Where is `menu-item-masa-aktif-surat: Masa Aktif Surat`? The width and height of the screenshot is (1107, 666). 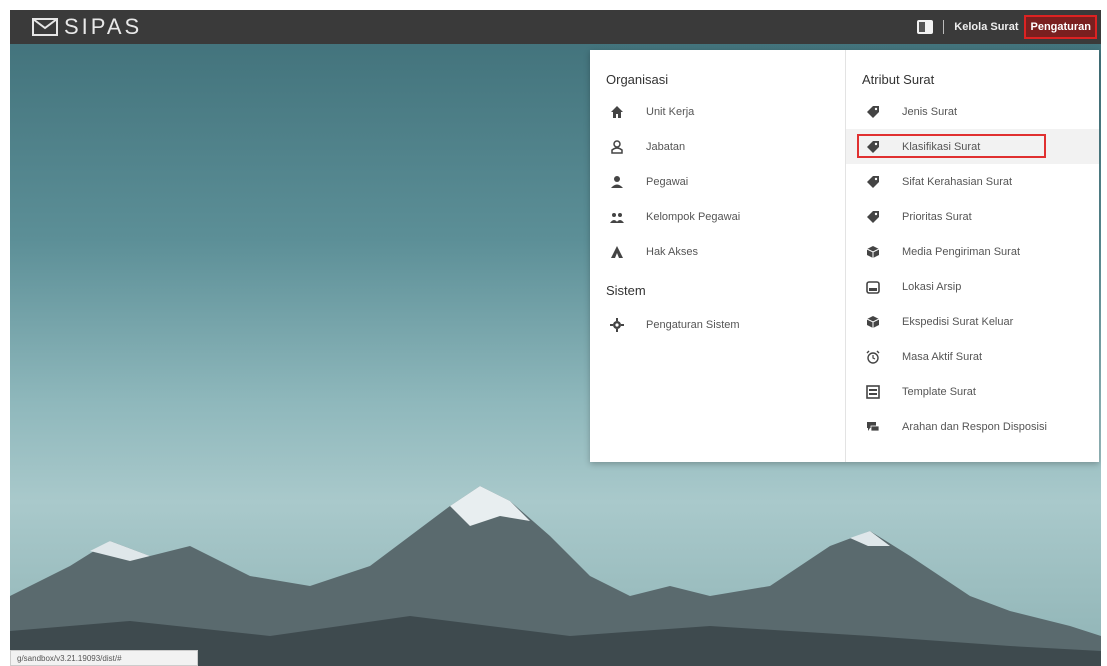
menu-item-masa-aktif-surat: Masa Aktif Surat is located at coordinates (972, 356).